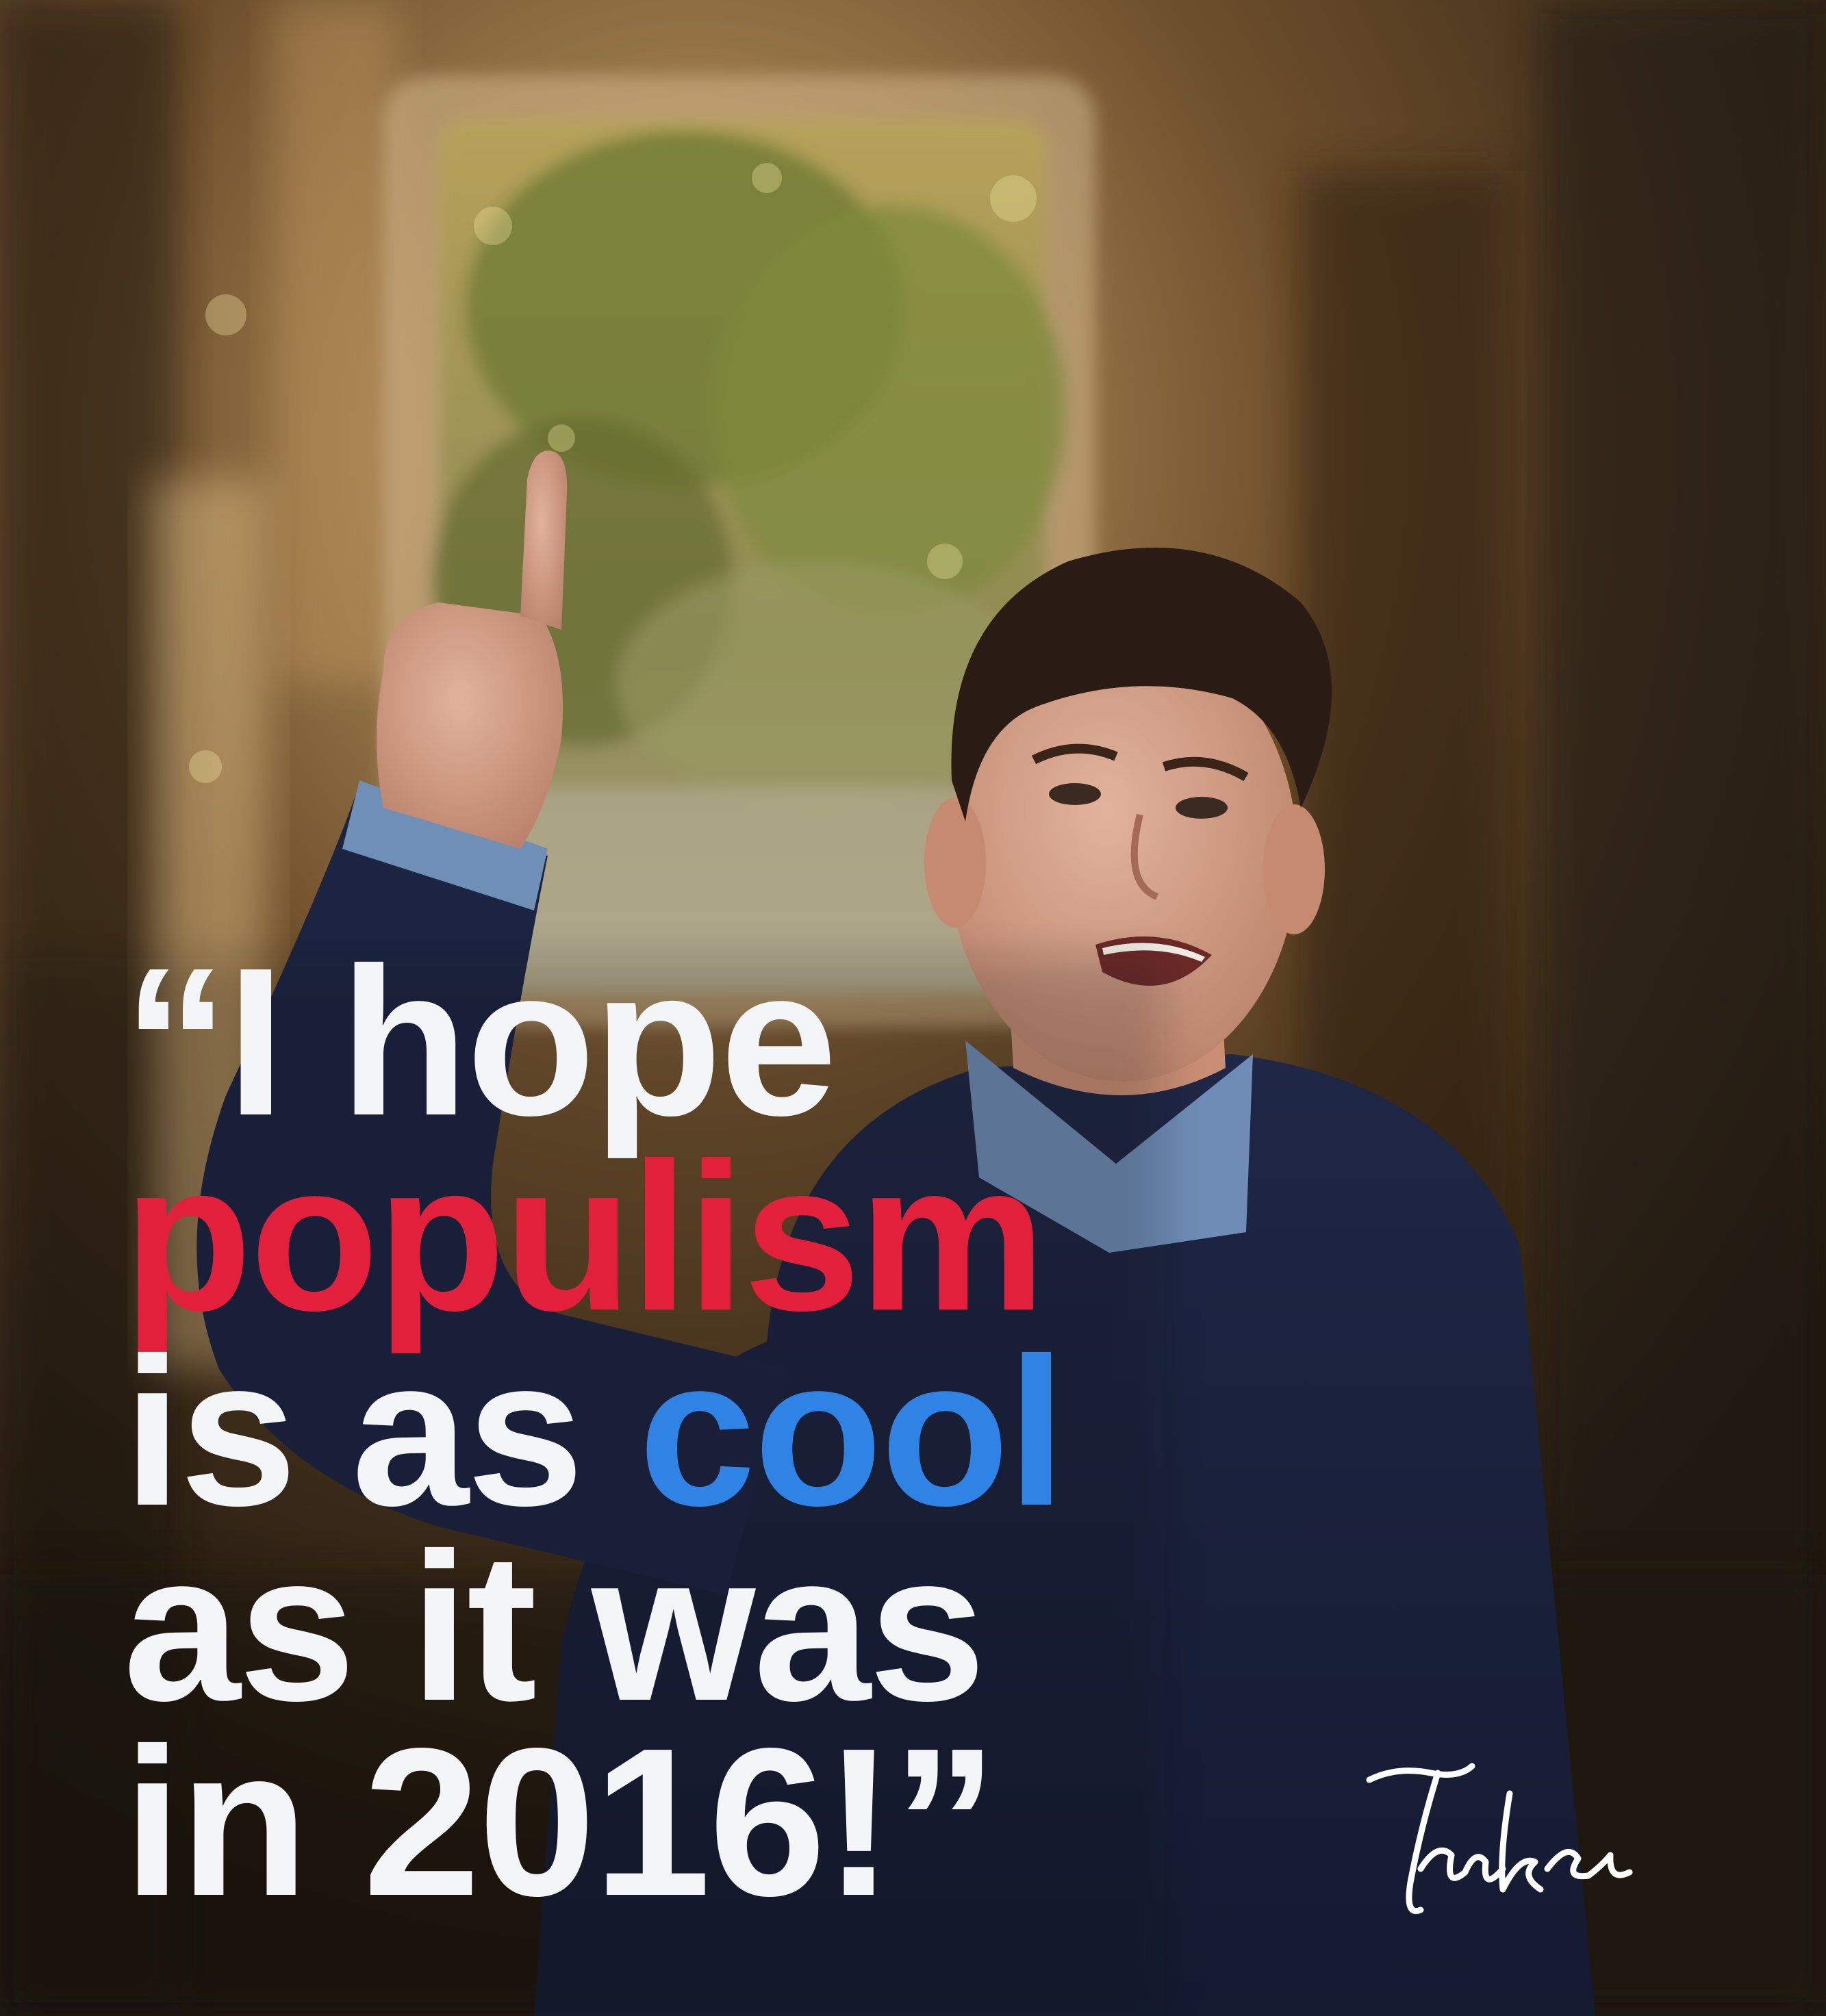 Image resolution: width=1826 pixels, height=2016 pixels. Describe the element at coordinates (584, 1237) in the screenshot. I see `quote-line-2-populism: populism` at that location.